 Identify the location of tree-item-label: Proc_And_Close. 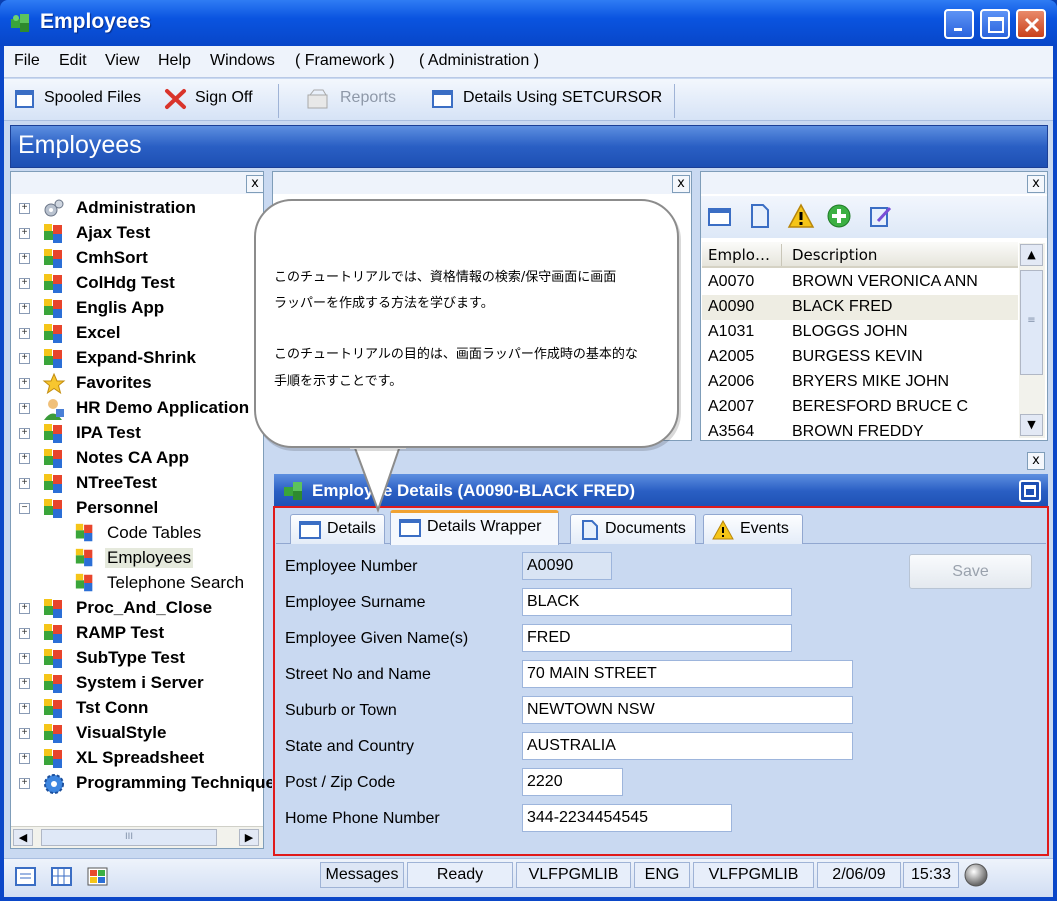
(144, 607).